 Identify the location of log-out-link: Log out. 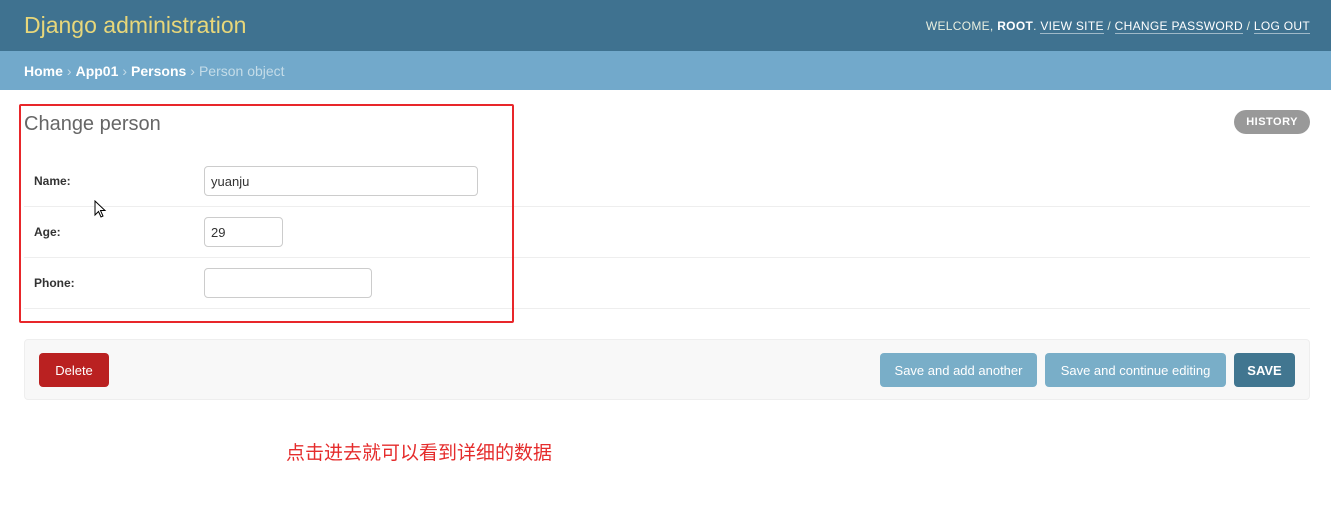
(1281, 26).